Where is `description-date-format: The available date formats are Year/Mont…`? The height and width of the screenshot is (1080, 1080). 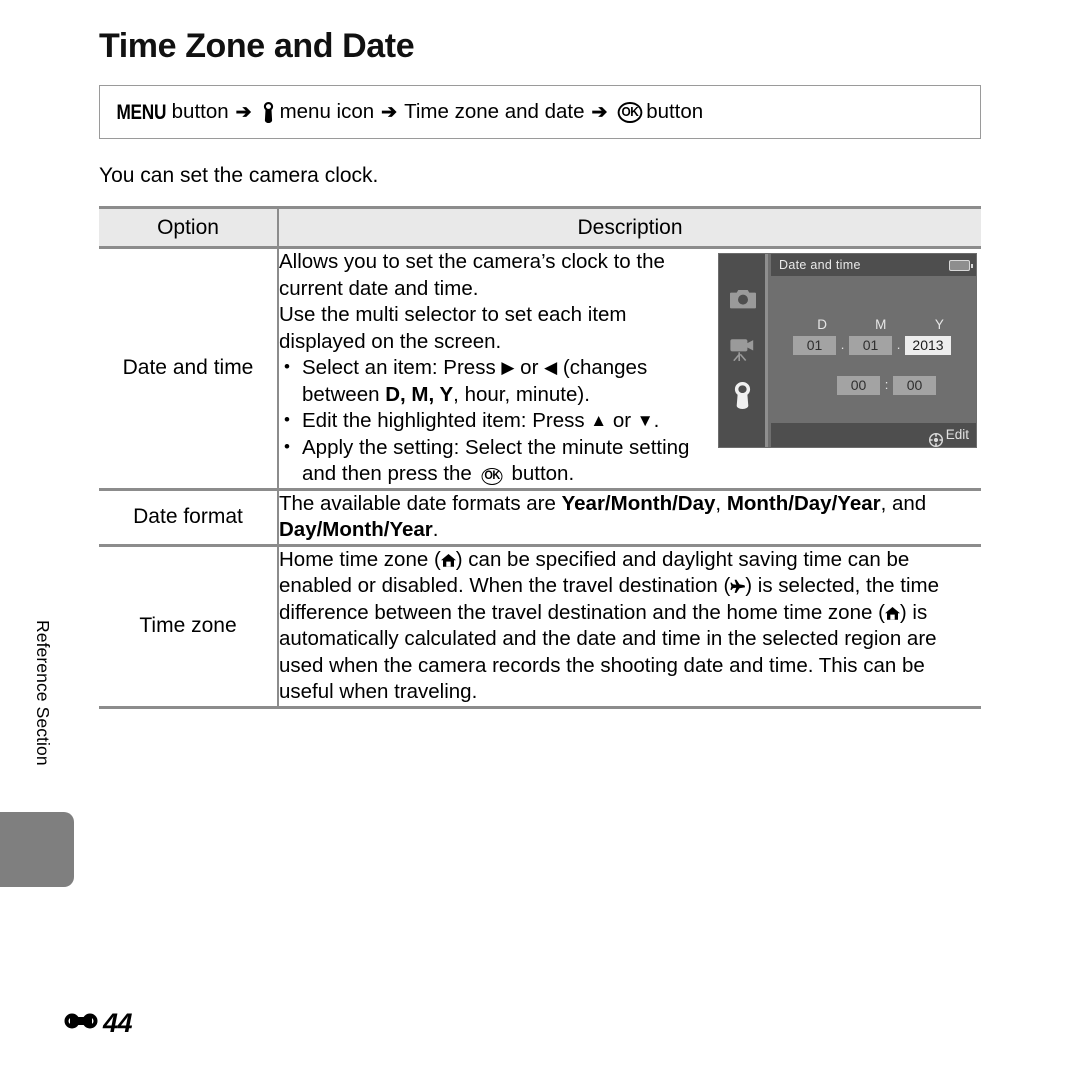 description-date-format: The available date formats are Year/Mont… is located at coordinates (629, 518).